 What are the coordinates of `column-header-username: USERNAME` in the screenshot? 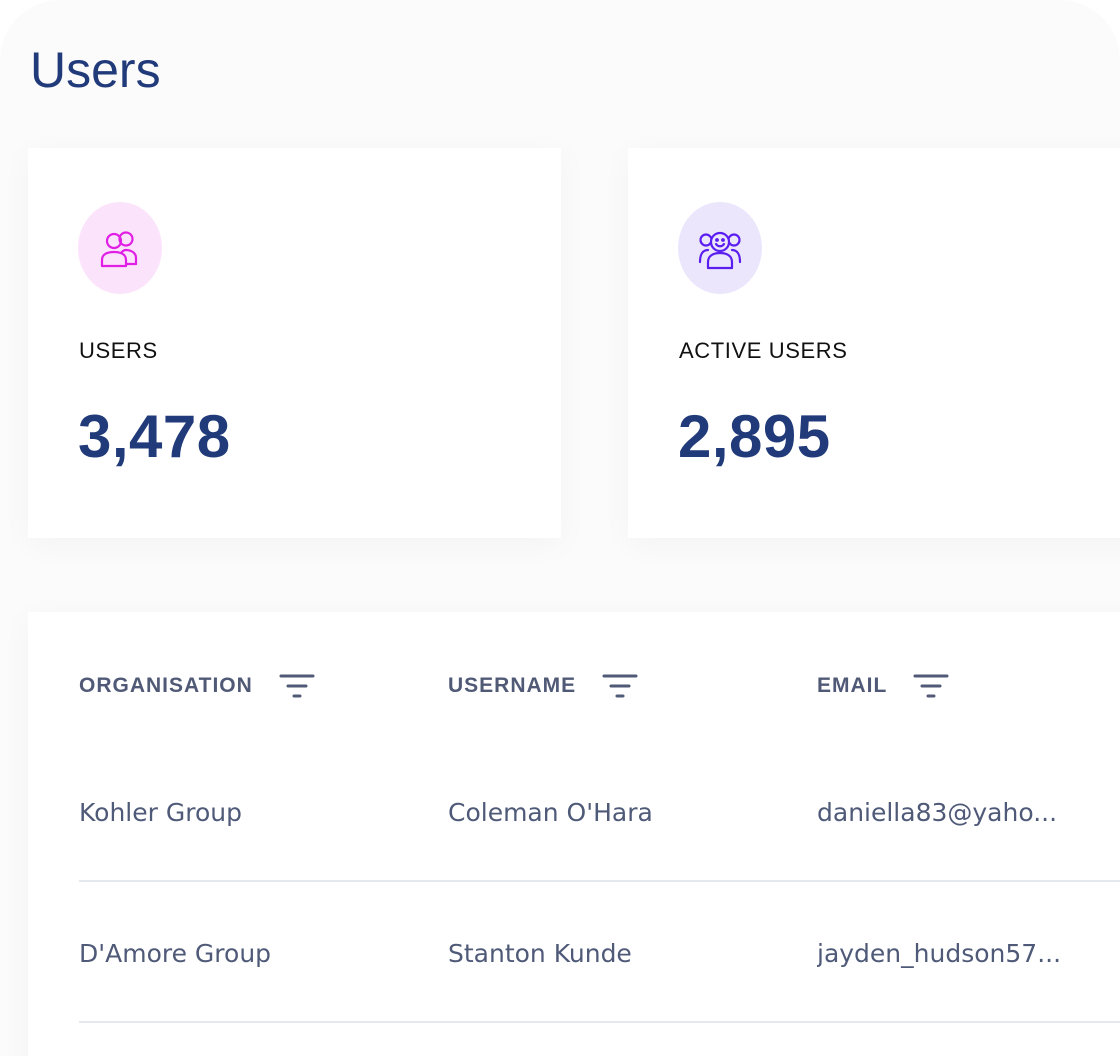 It's located at (543, 686).